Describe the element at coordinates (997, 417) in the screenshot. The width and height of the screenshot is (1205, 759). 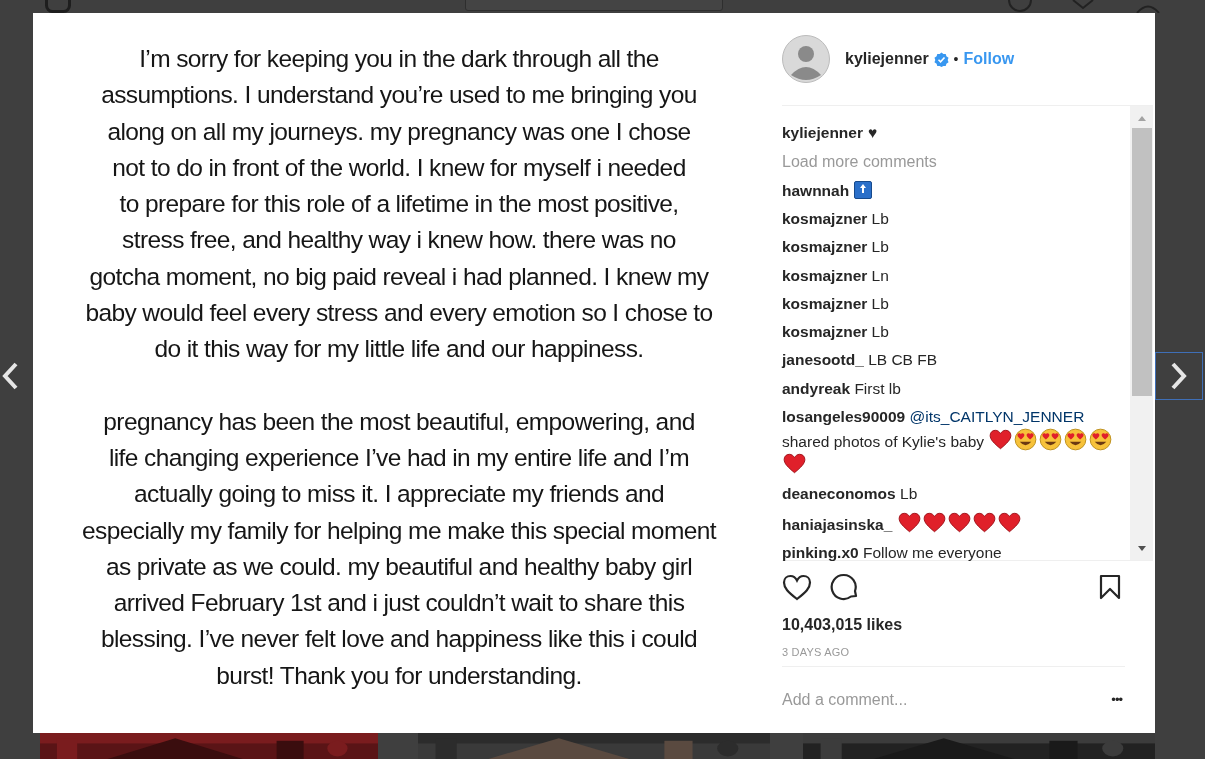
I see `mention-link: @its_CAITLYN_JENNER` at that location.